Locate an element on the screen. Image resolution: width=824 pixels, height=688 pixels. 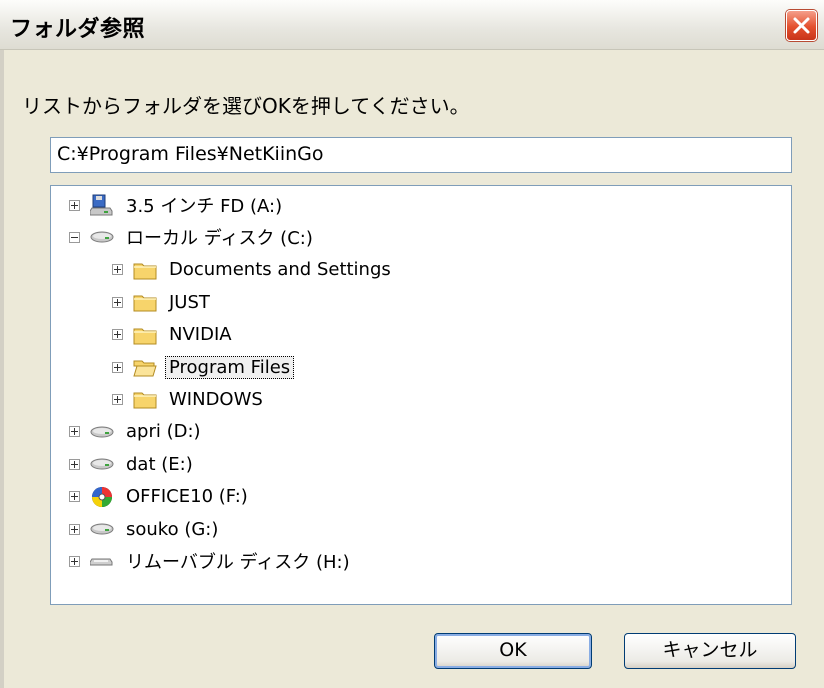
close-icon is located at coordinates (801, 25).